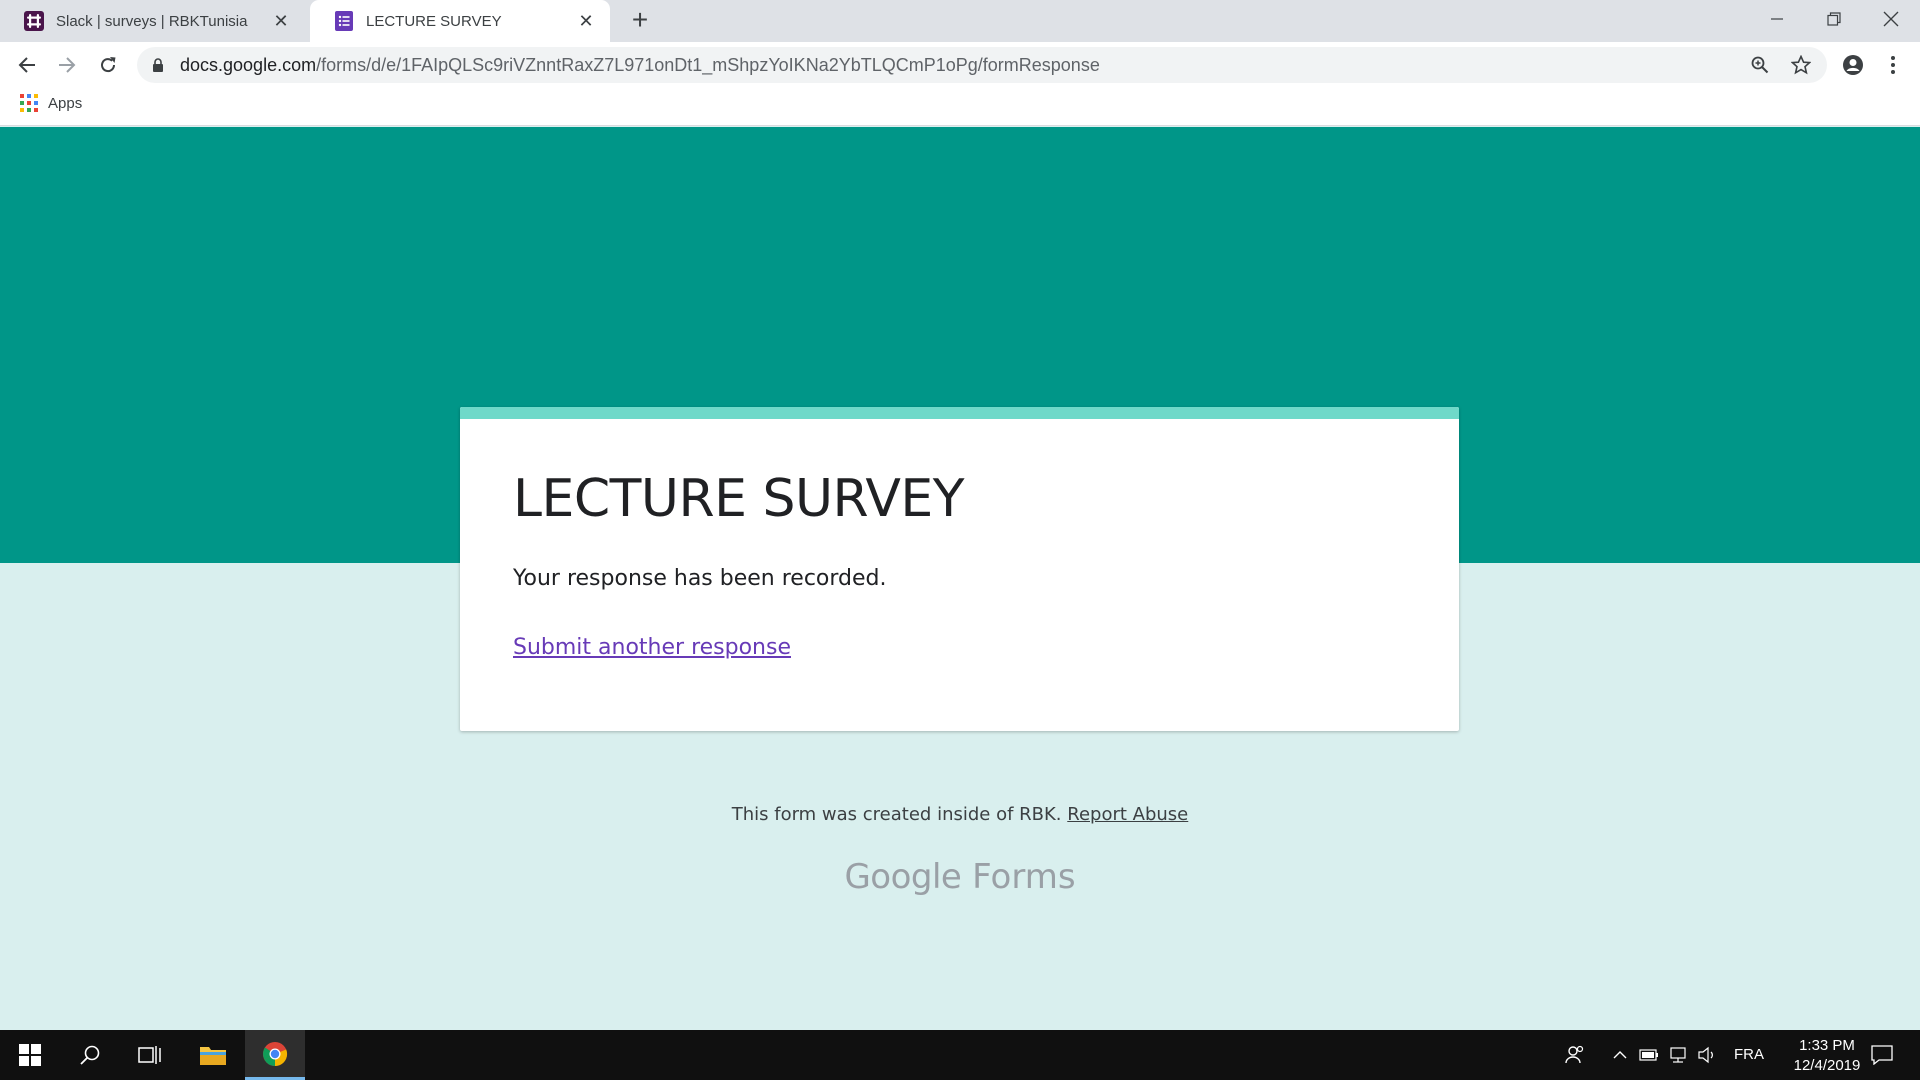  What do you see at coordinates (960, 1055) in the screenshot?
I see `windows-taskbar: FRA 1:33 PM 12/4/2019` at bounding box center [960, 1055].